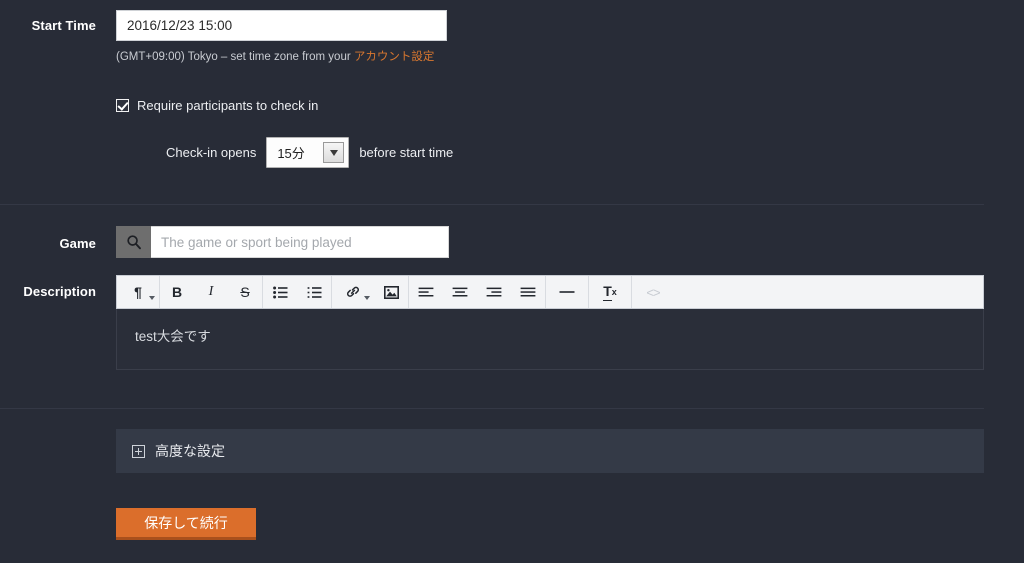  I want to click on chevron-down-icon, so click(334, 152).